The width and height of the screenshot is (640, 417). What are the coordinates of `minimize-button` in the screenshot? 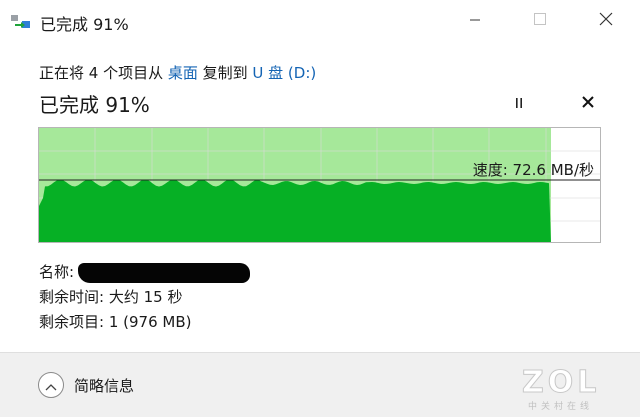 It's located at (475, 20).